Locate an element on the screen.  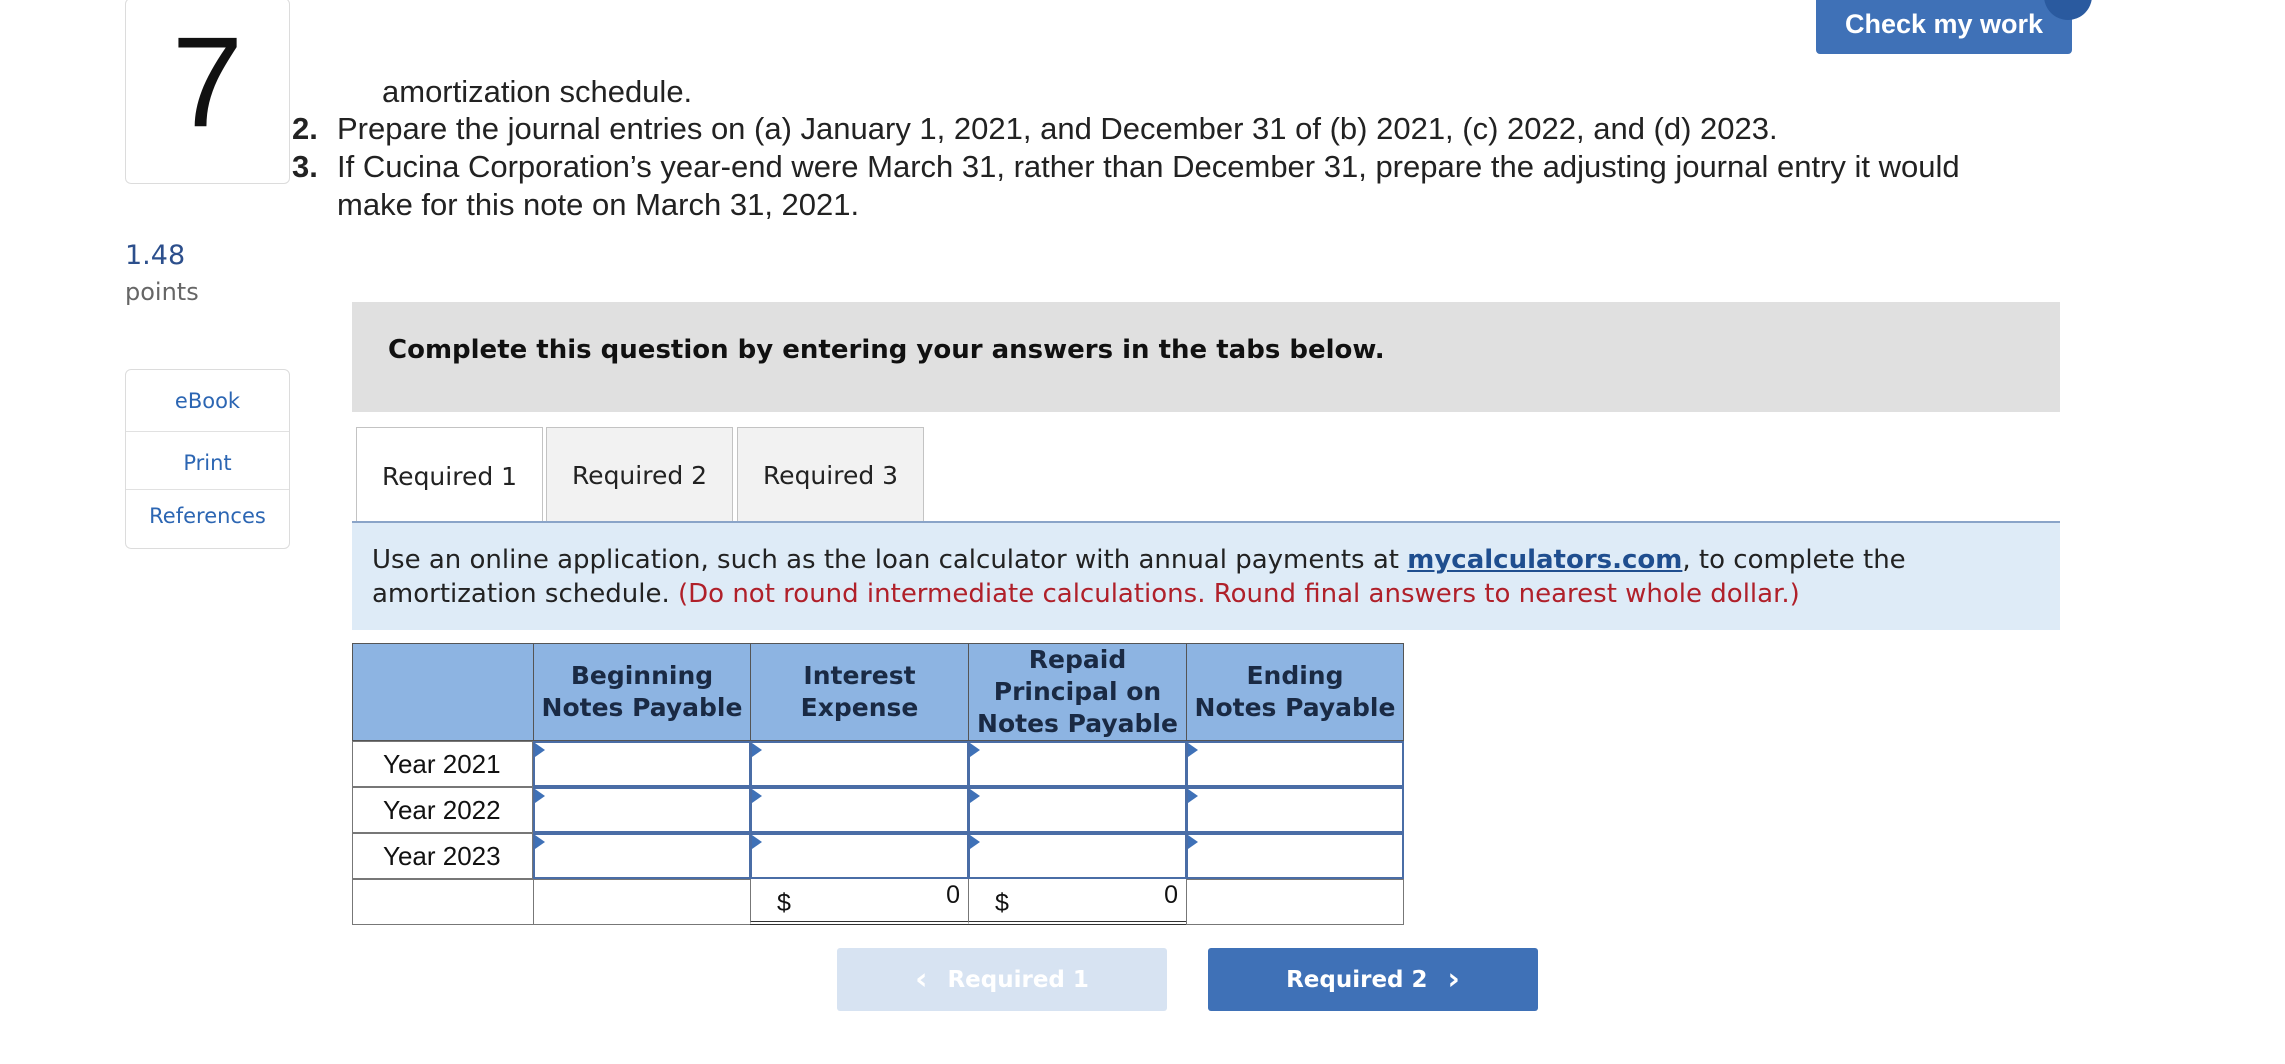
total-row-label is located at coordinates (443, 902).